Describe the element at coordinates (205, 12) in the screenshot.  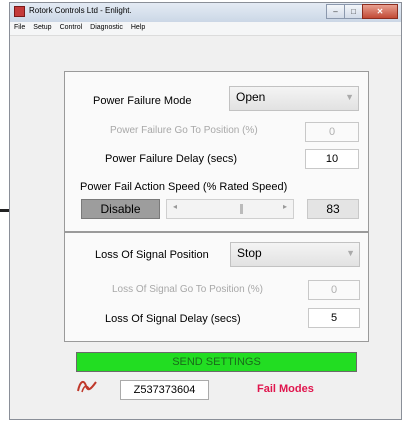
I see `title-bar: Rotork Controls Ltd - Enlight. – □ ✕` at that location.